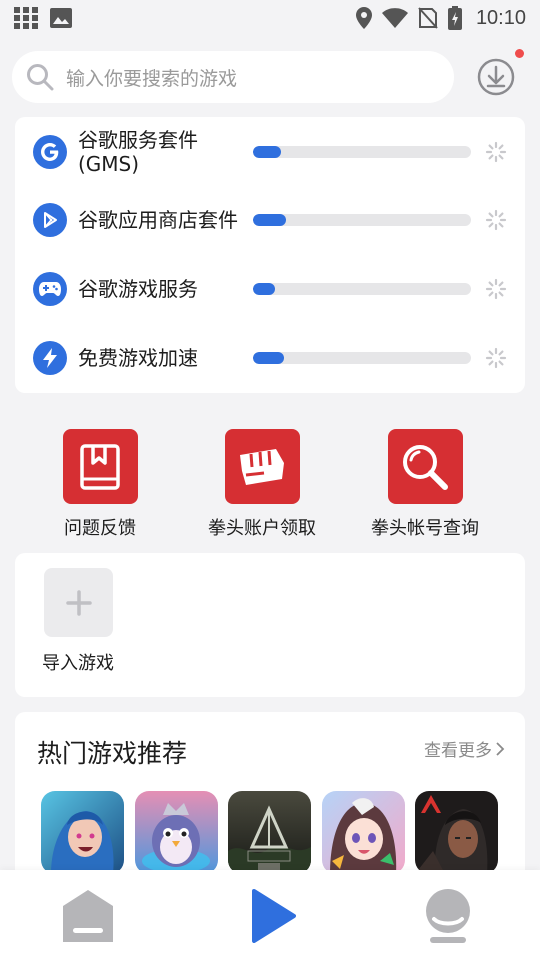  What do you see at coordinates (78, 663) in the screenshot?
I see `import-game-label: 导入游戏` at bounding box center [78, 663].